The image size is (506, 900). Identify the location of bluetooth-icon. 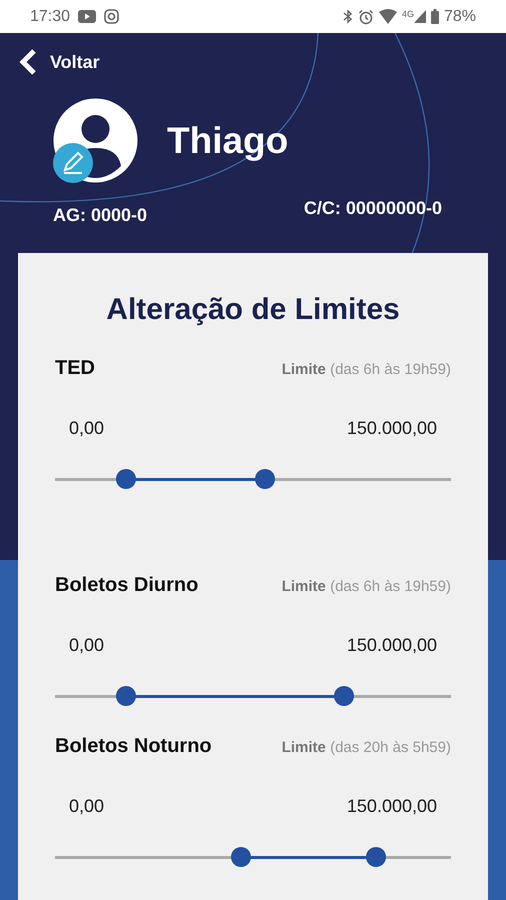
(347, 16).